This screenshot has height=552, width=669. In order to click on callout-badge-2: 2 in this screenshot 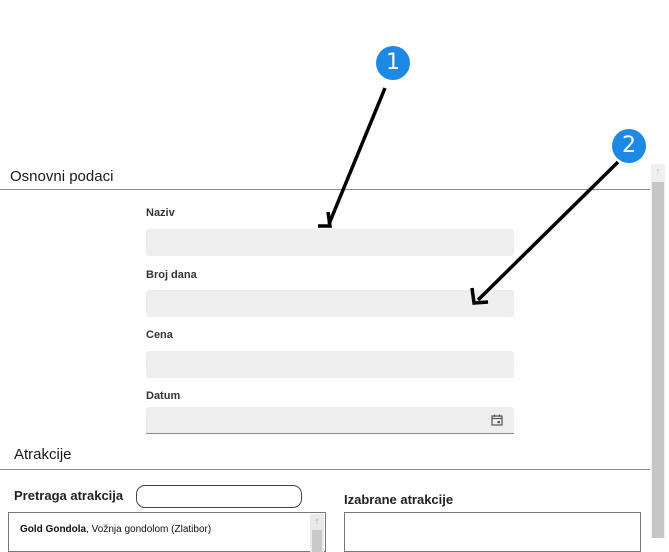, I will do `click(629, 146)`.